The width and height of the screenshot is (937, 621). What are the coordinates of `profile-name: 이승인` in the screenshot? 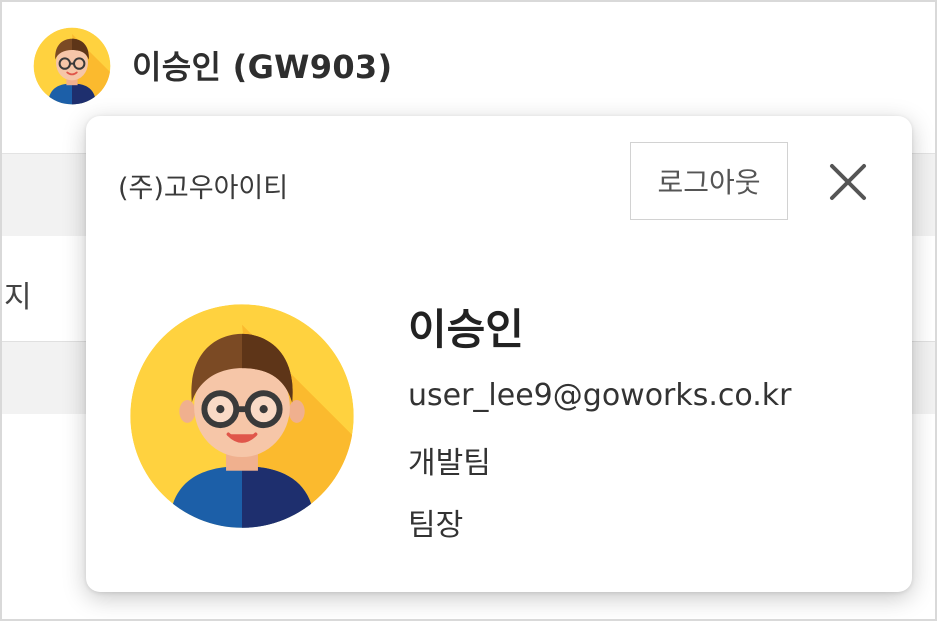 It's located at (466, 329).